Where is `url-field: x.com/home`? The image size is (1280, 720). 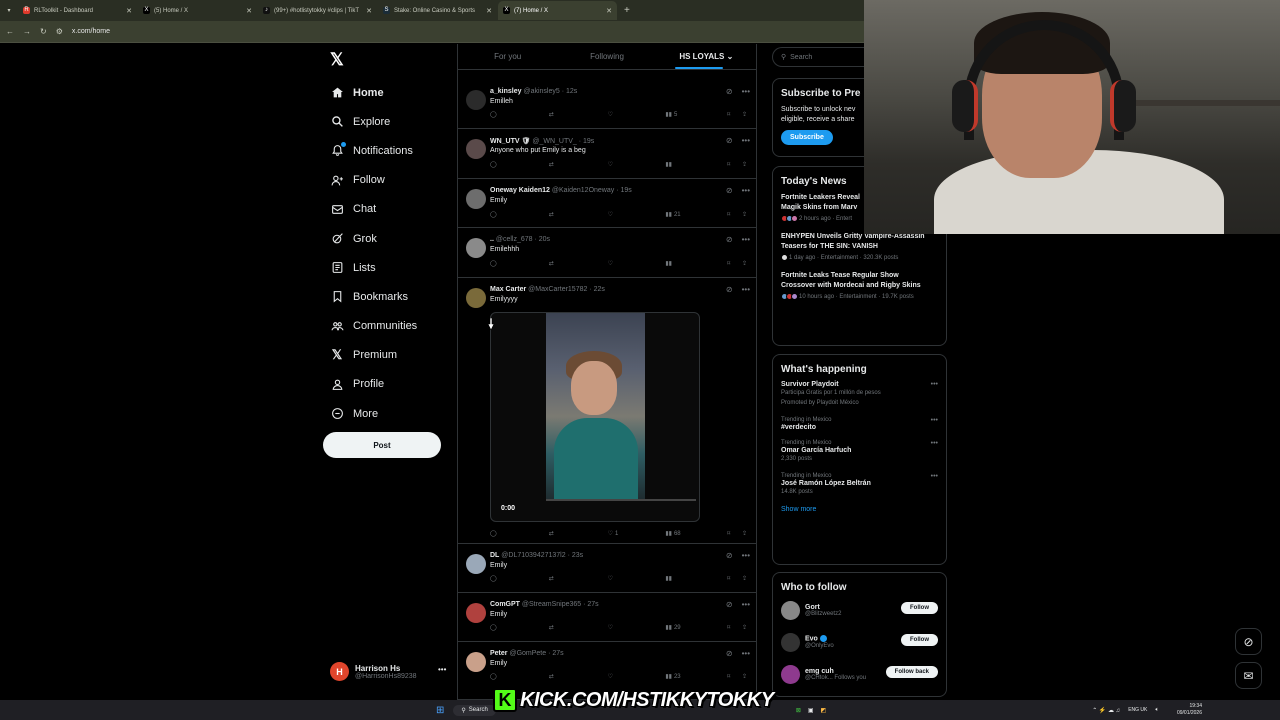 url-field: x.com/home is located at coordinates (91, 31).